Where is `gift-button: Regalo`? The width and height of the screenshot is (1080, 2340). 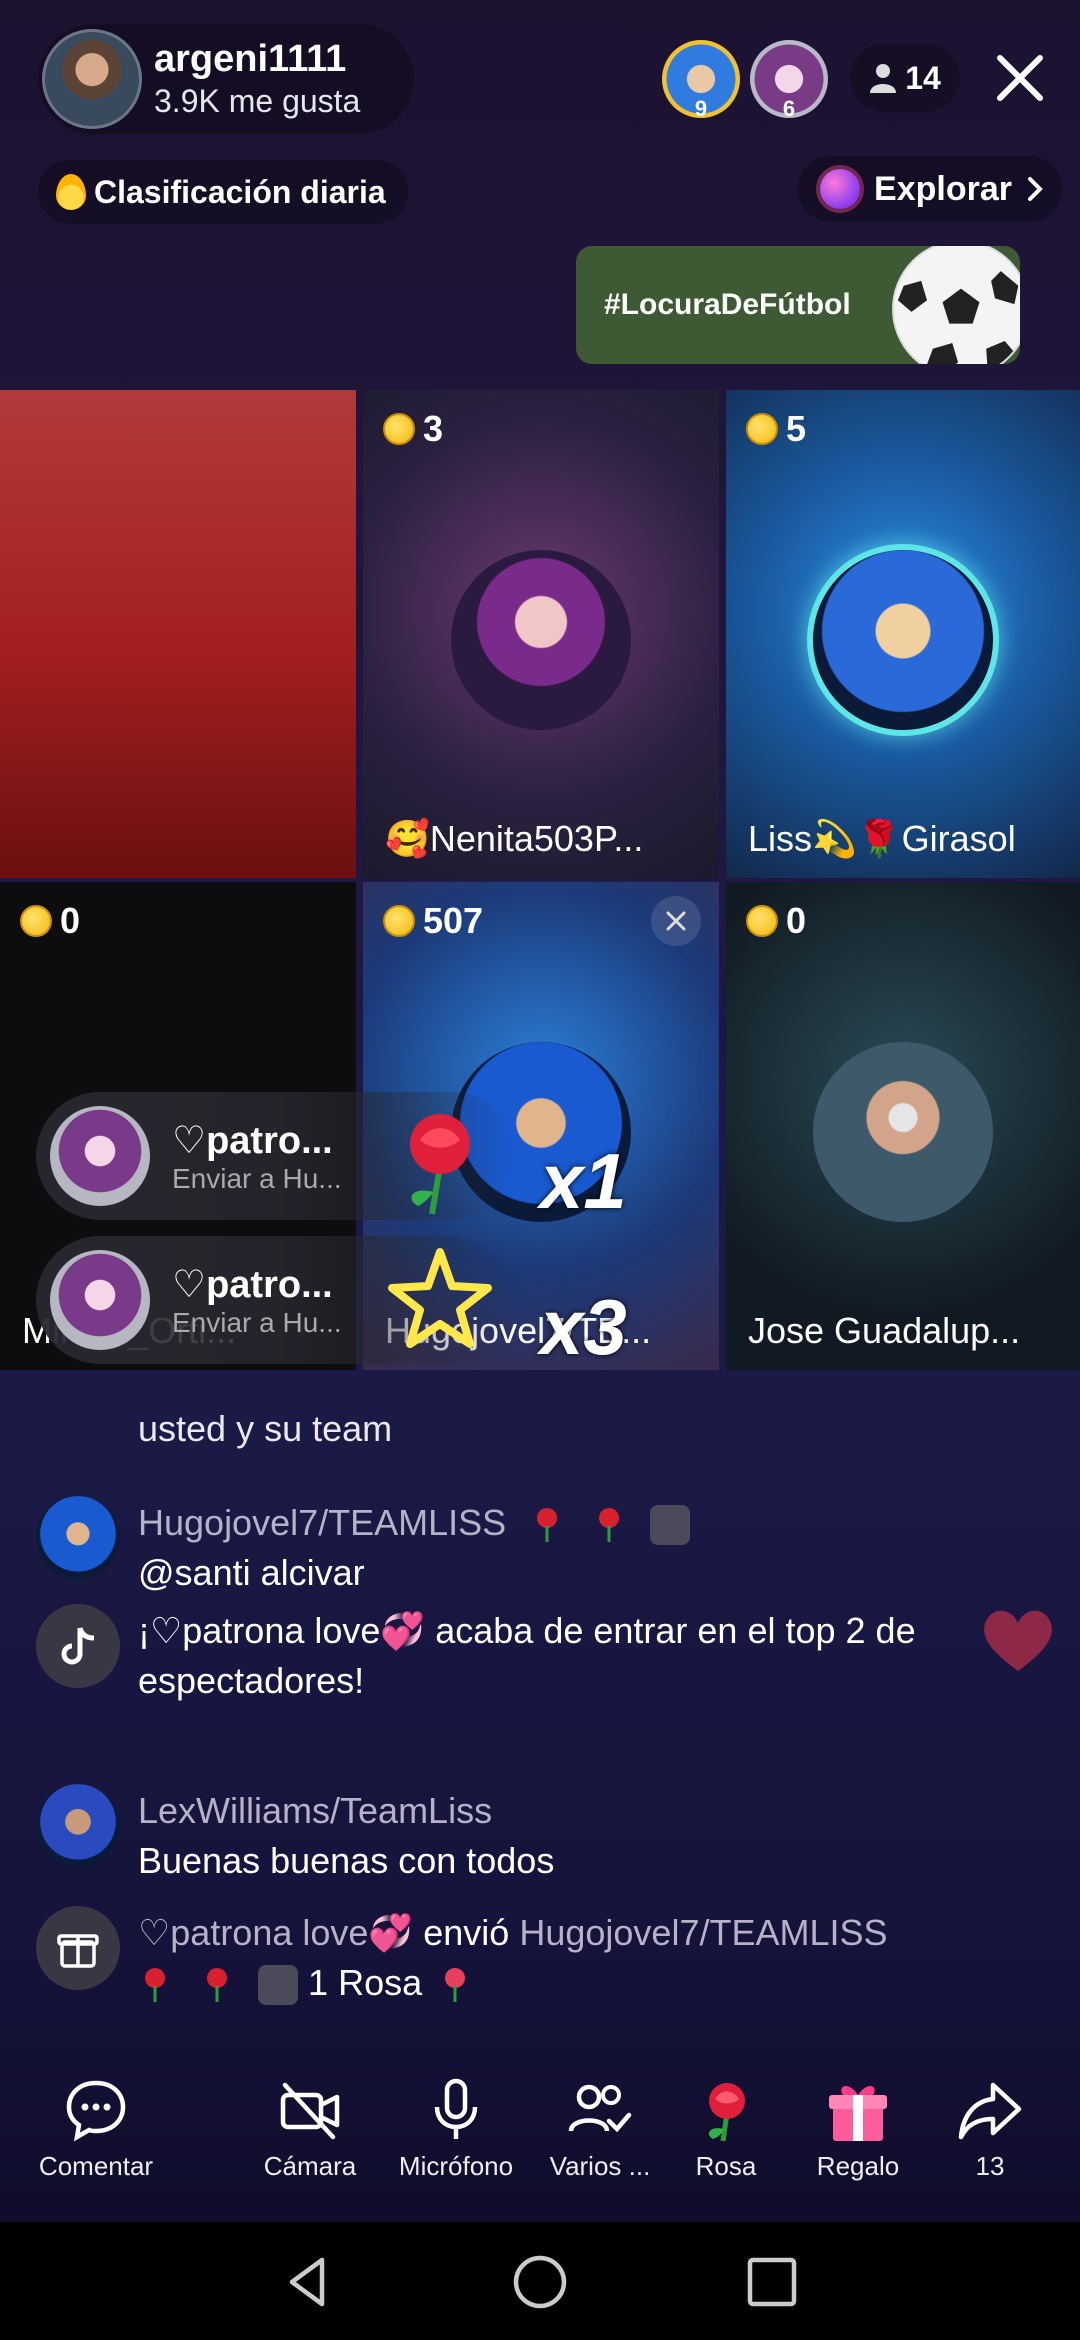 gift-button: Regalo is located at coordinates (858, 2128).